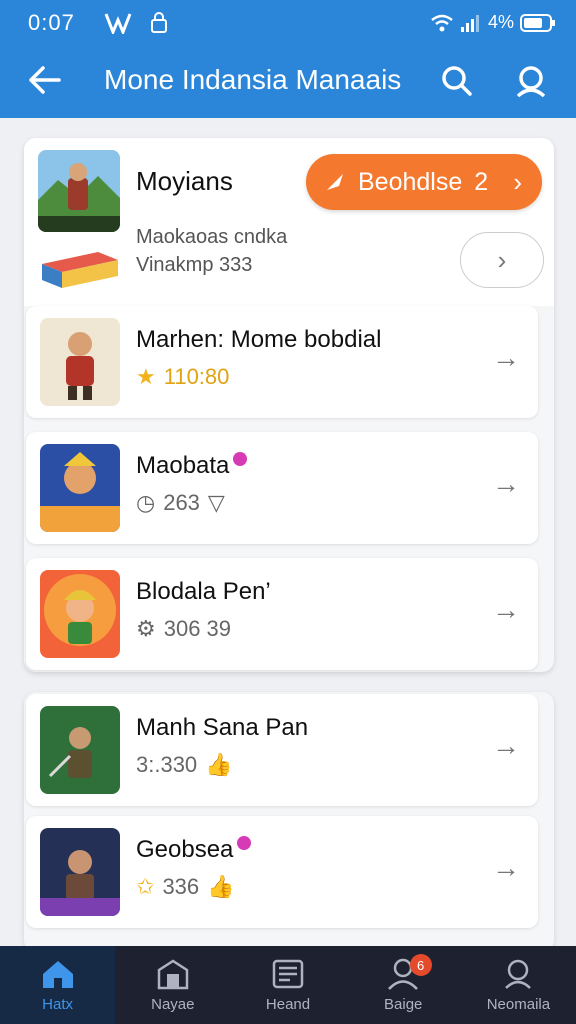  What do you see at coordinates (216, 502) in the screenshot?
I see `down-icon: ▽` at bounding box center [216, 502].